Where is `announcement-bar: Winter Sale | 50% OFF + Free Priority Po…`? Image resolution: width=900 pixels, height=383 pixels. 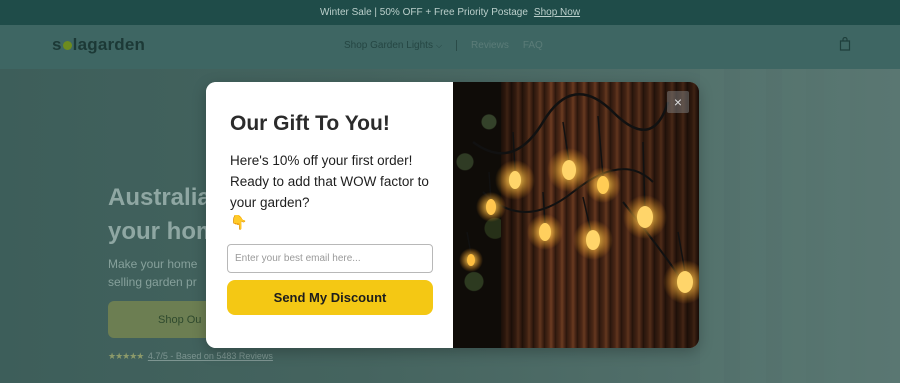
announcement-bar: Winter Sale | 50% OFF + Free Priority Po… is located at coordinates (450, 12).